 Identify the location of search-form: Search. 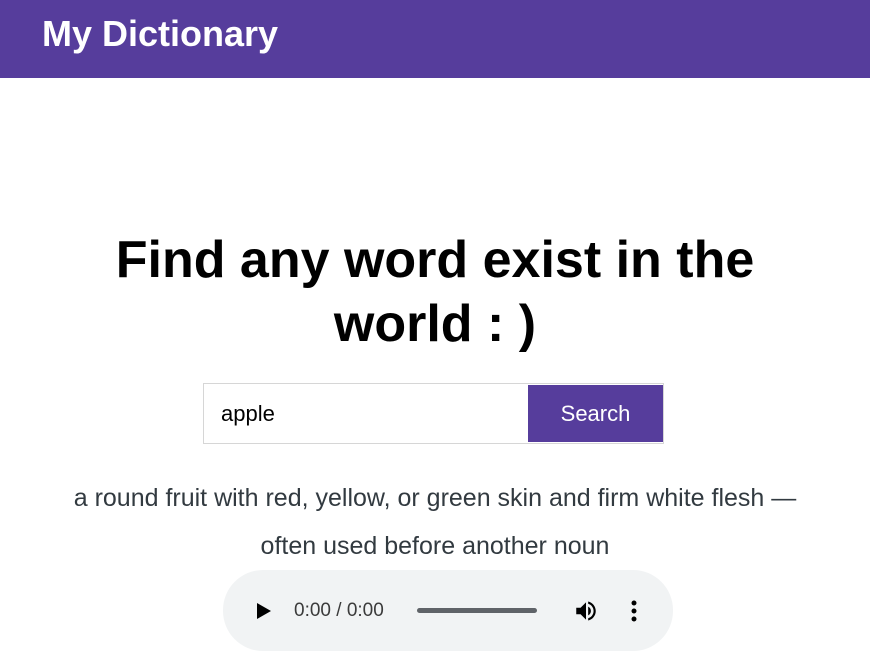
(433, 413).